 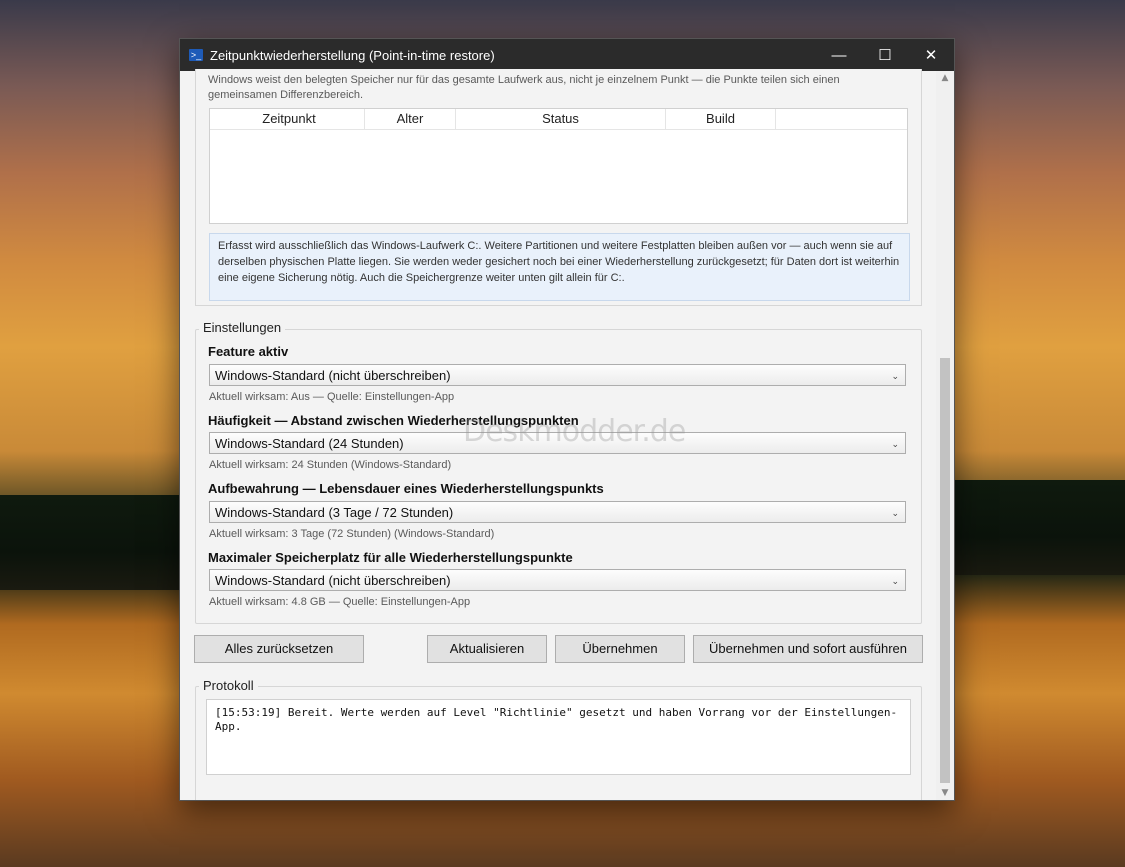 What do you see at coordinates (558, 166) in the screenshot?
I see `restore-points-table: Zeitpunkt Alter Status Build` at bounding box center [558, 166].